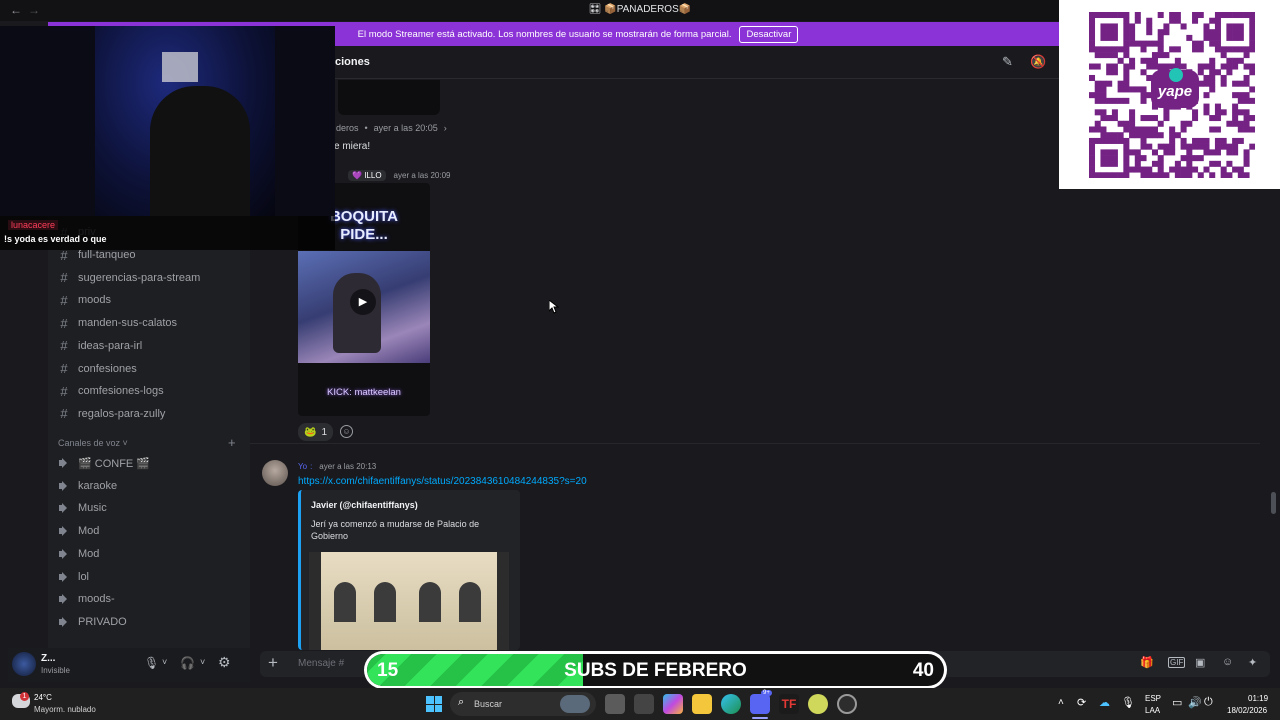 This screenshot has width=1280, height=720. What do you see at coordinates (86, 599) in the screenshot?
I see `voice-channel-6: moods-` at bounding box center [86, 599].